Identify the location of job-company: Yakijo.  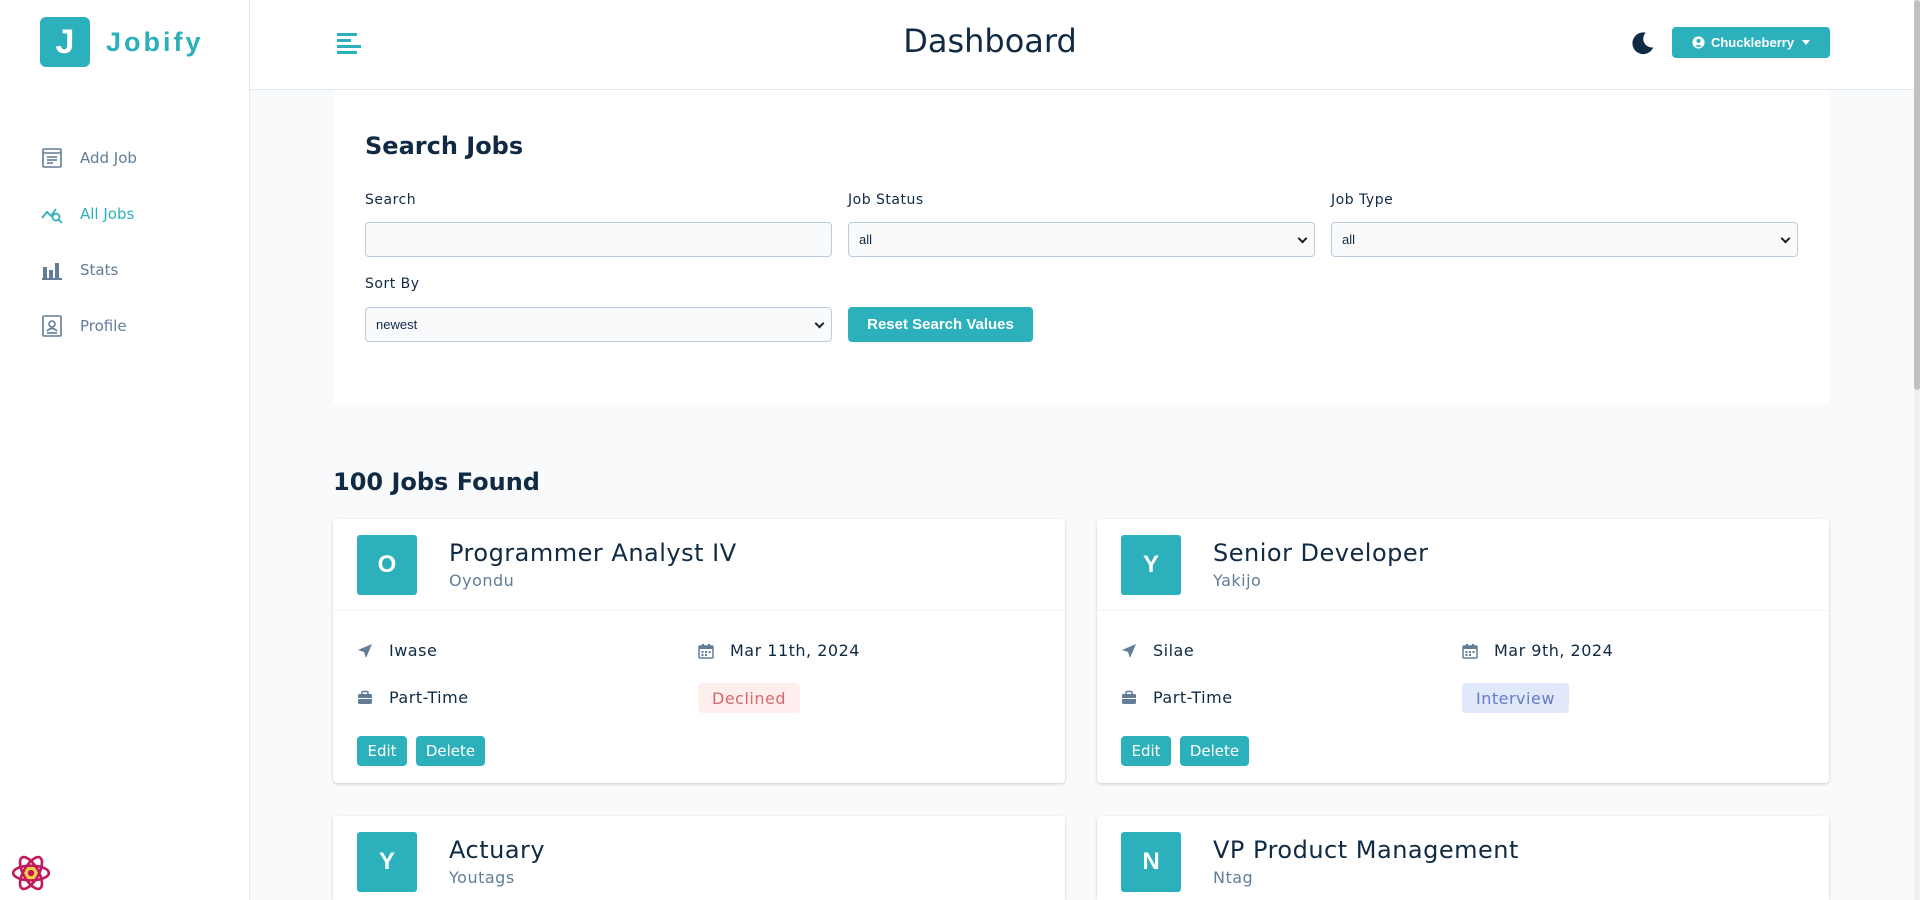
(1237, 580).